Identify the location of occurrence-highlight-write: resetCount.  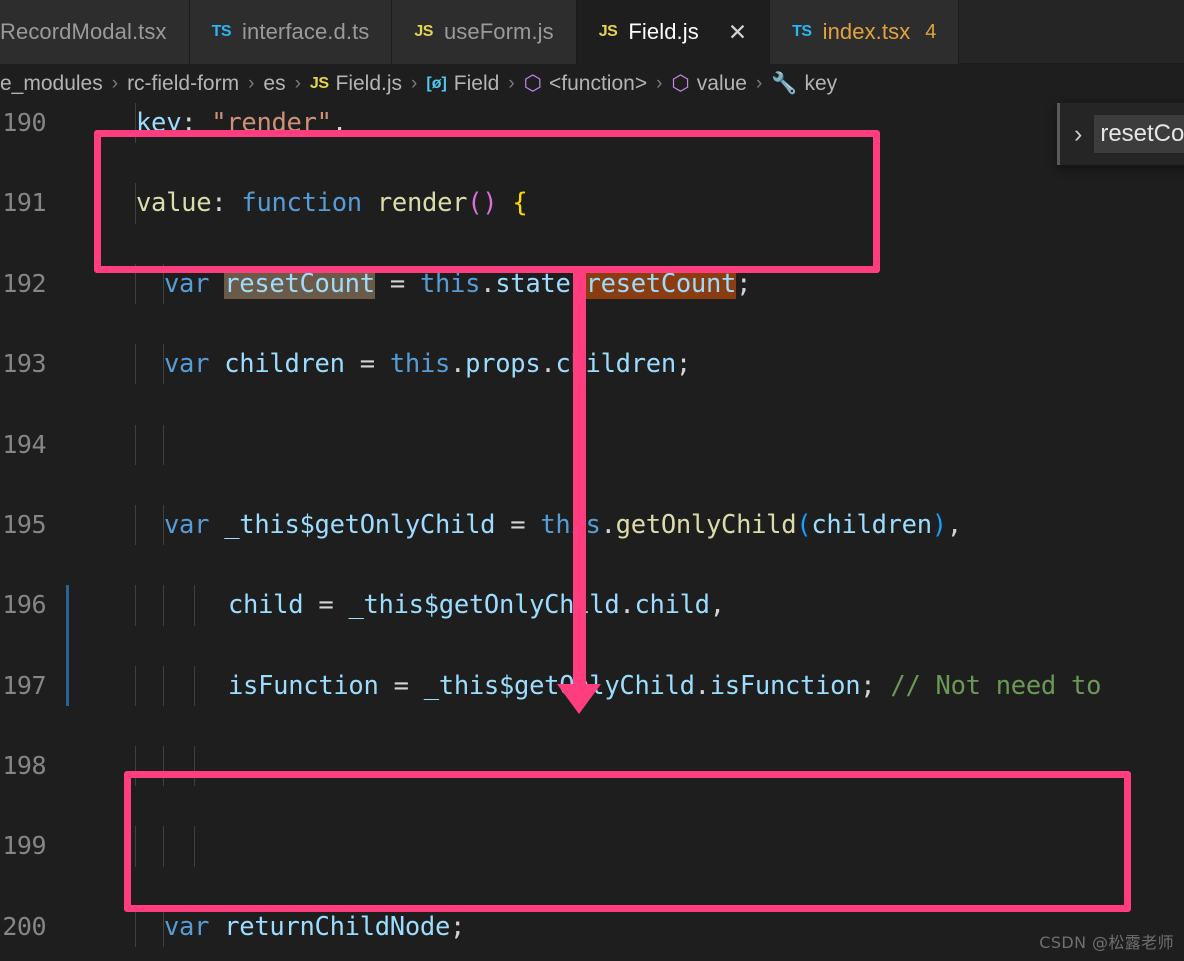
(299, 283).